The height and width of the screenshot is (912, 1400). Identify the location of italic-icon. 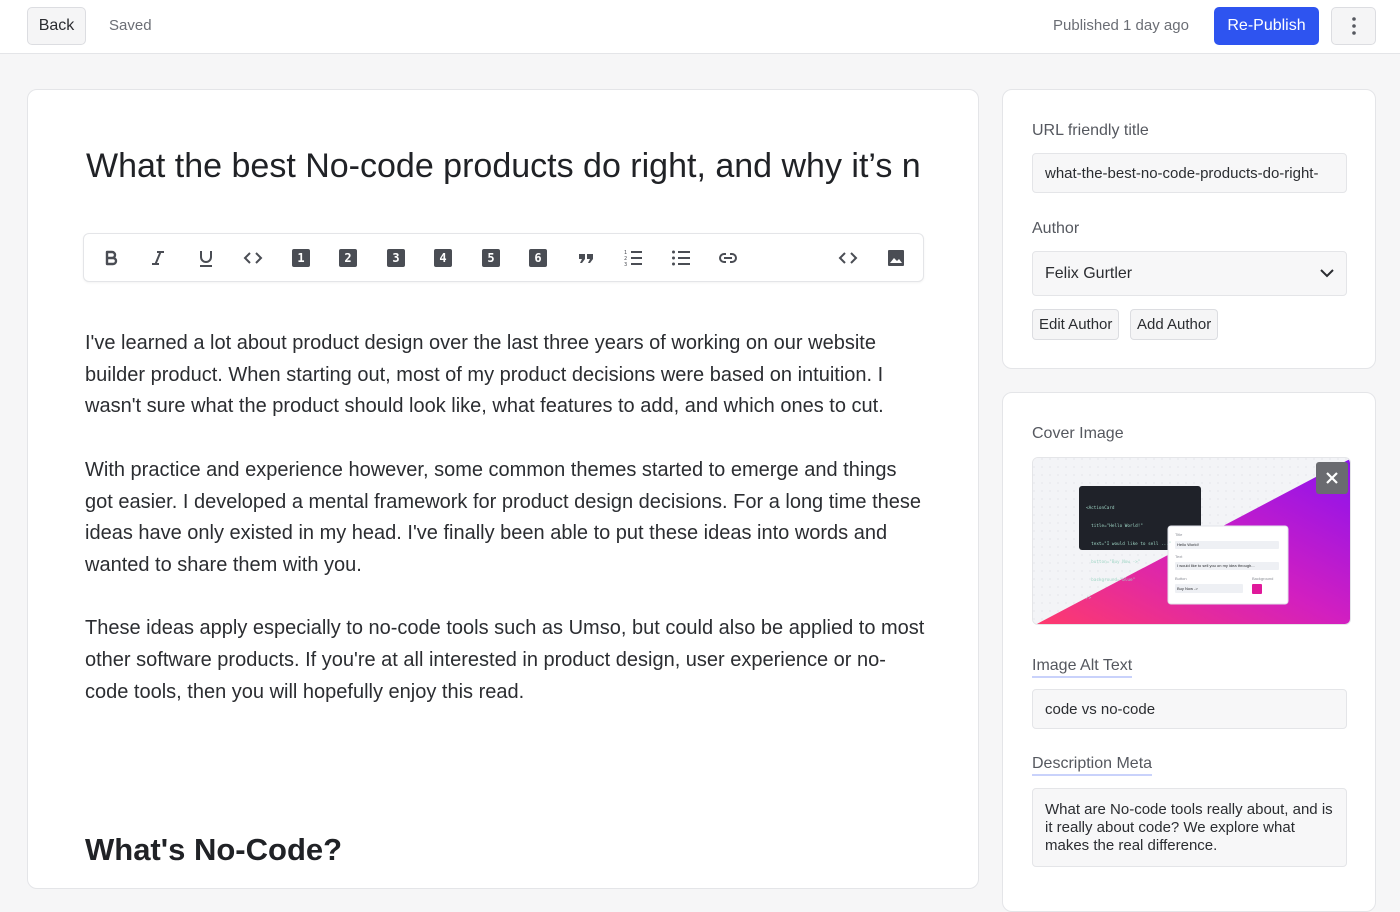
(158, 258).